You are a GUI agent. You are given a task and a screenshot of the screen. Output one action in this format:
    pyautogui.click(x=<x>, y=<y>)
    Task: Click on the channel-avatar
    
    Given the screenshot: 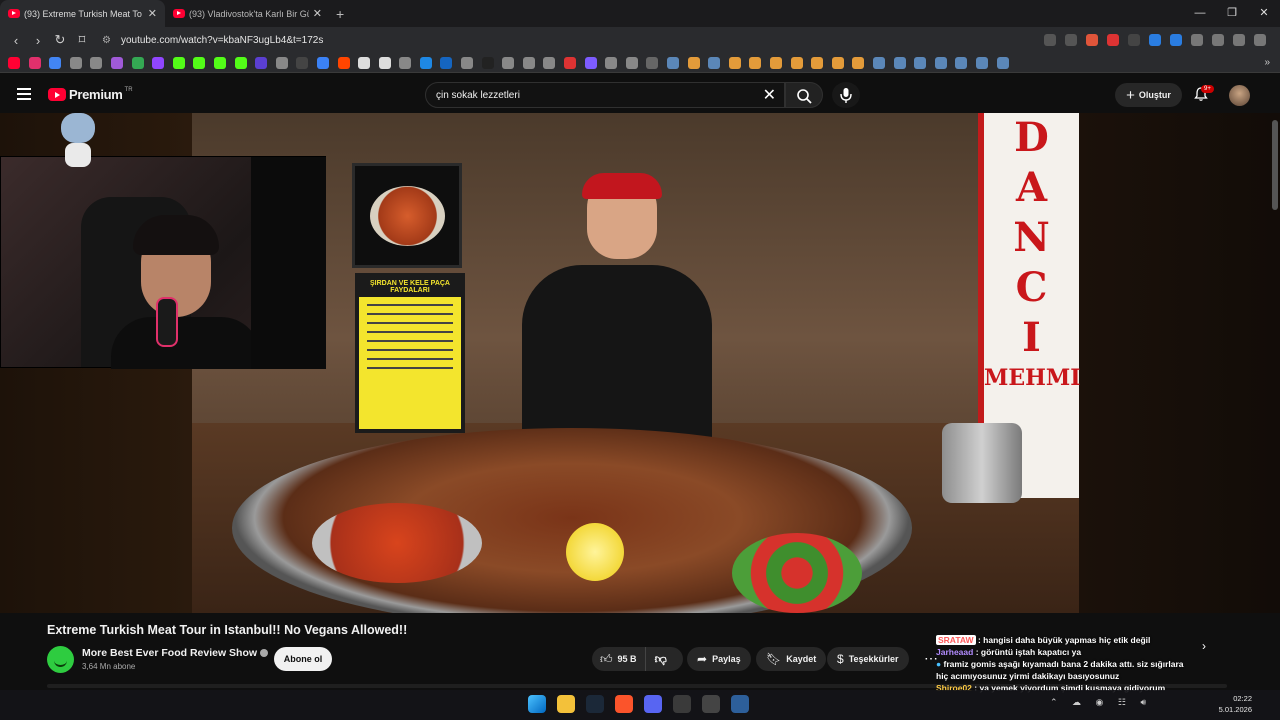 What is the action you would take?
    pyautogui.click(x=60, y=659)
    